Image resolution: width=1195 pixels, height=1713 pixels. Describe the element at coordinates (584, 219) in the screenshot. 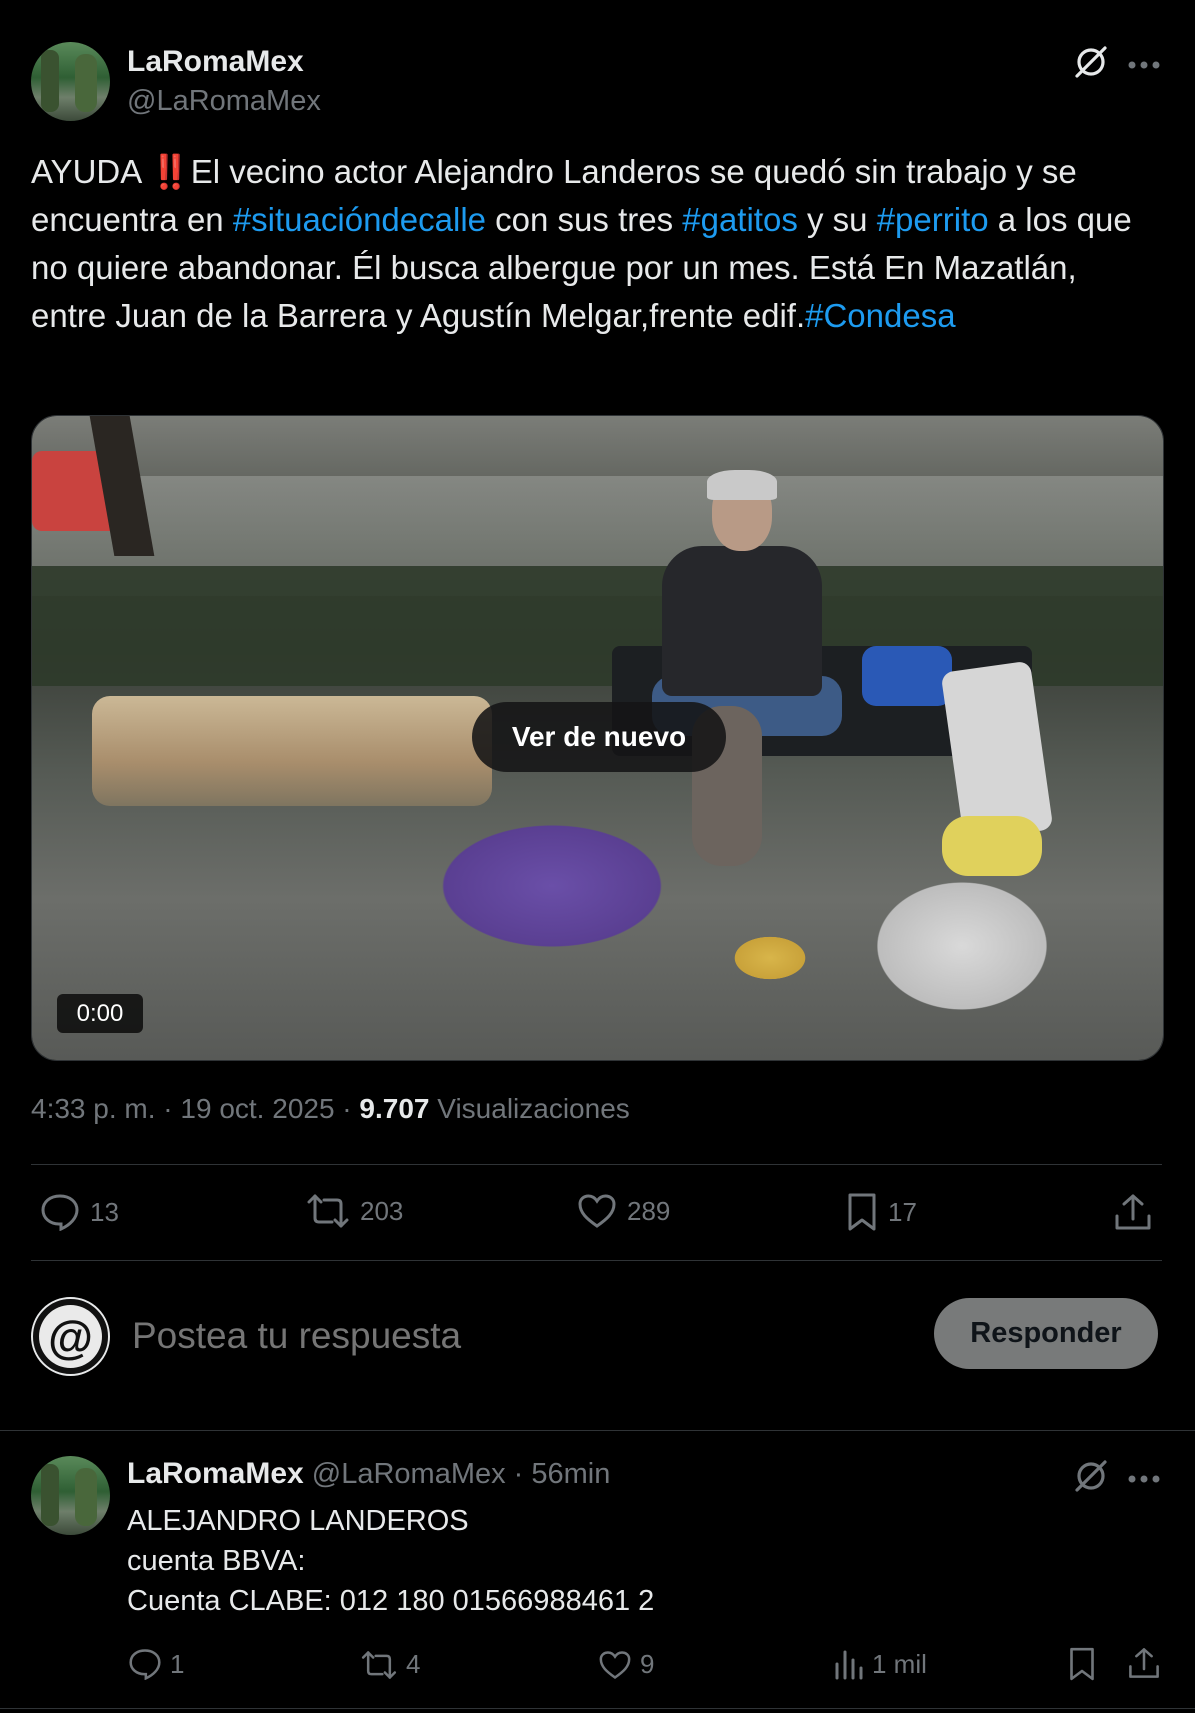

I see `post-text-part: con sus tres` at that location.